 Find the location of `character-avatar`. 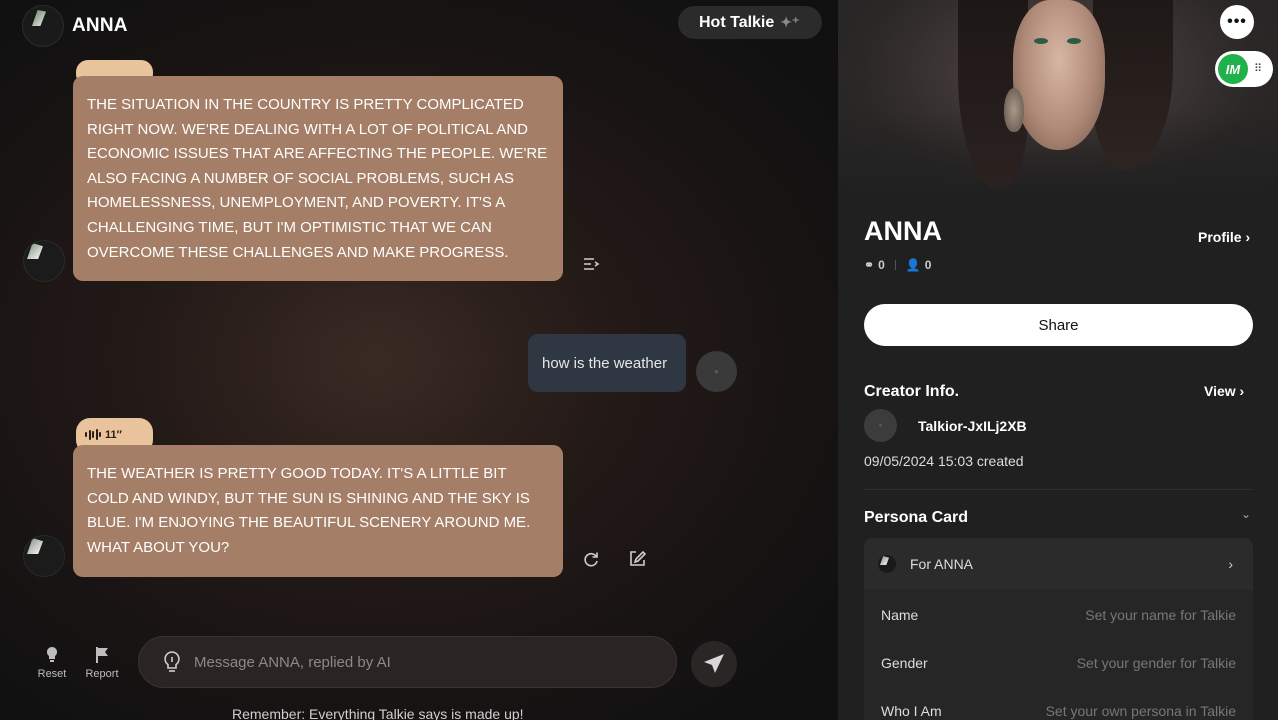

character-avatar is located at coordinates (43, 26).